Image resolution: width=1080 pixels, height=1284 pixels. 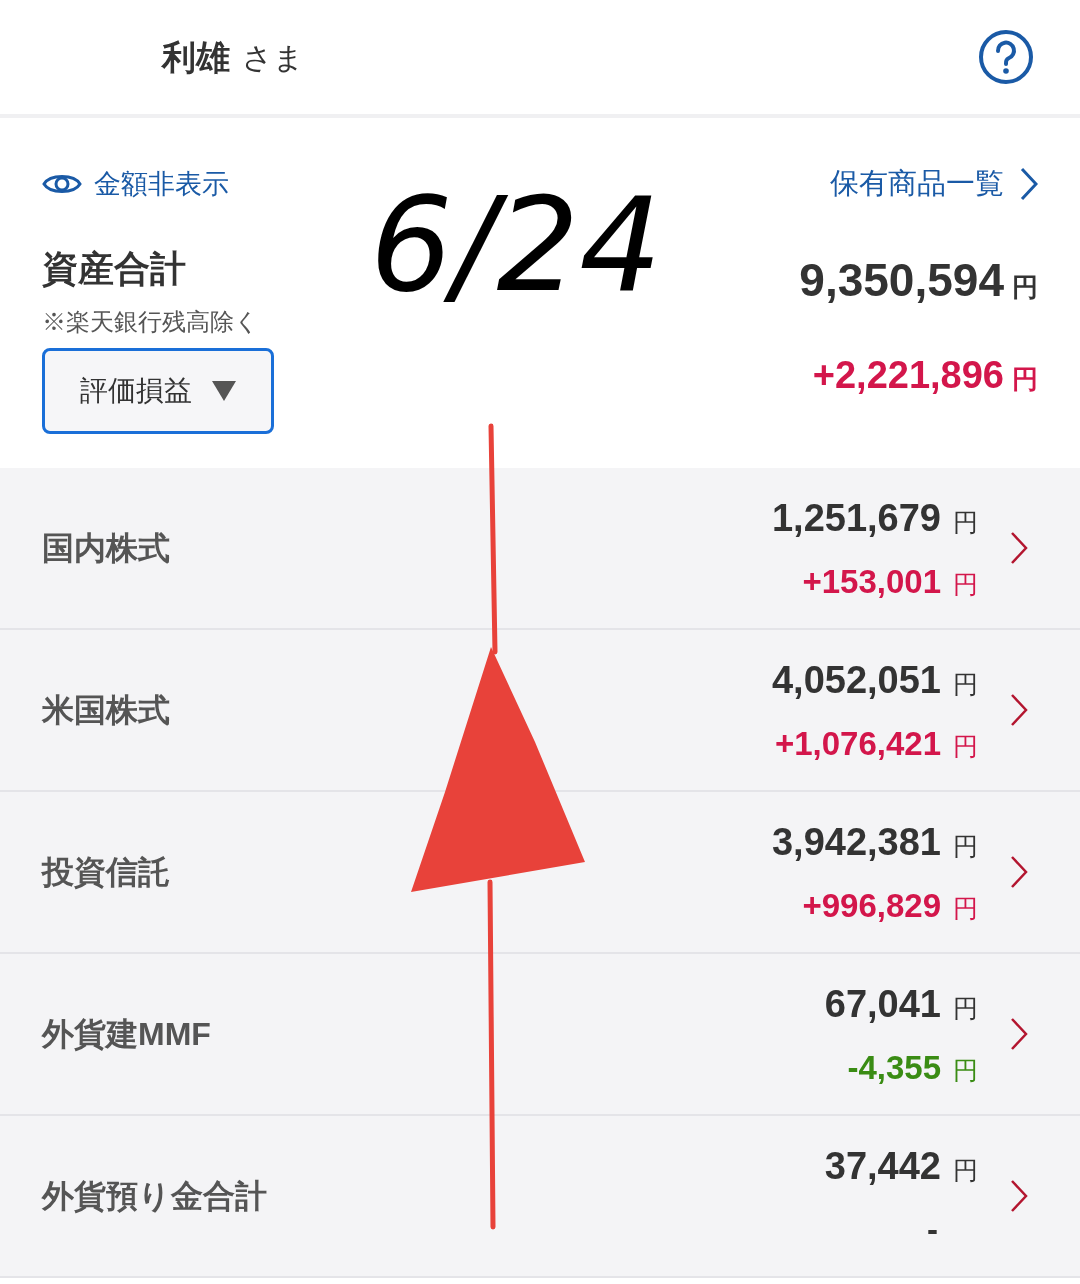 What do you see at coordinates (106, 548) in the screenshot?
I see `category-name: 国内株式` at bounding box center [106, 548].